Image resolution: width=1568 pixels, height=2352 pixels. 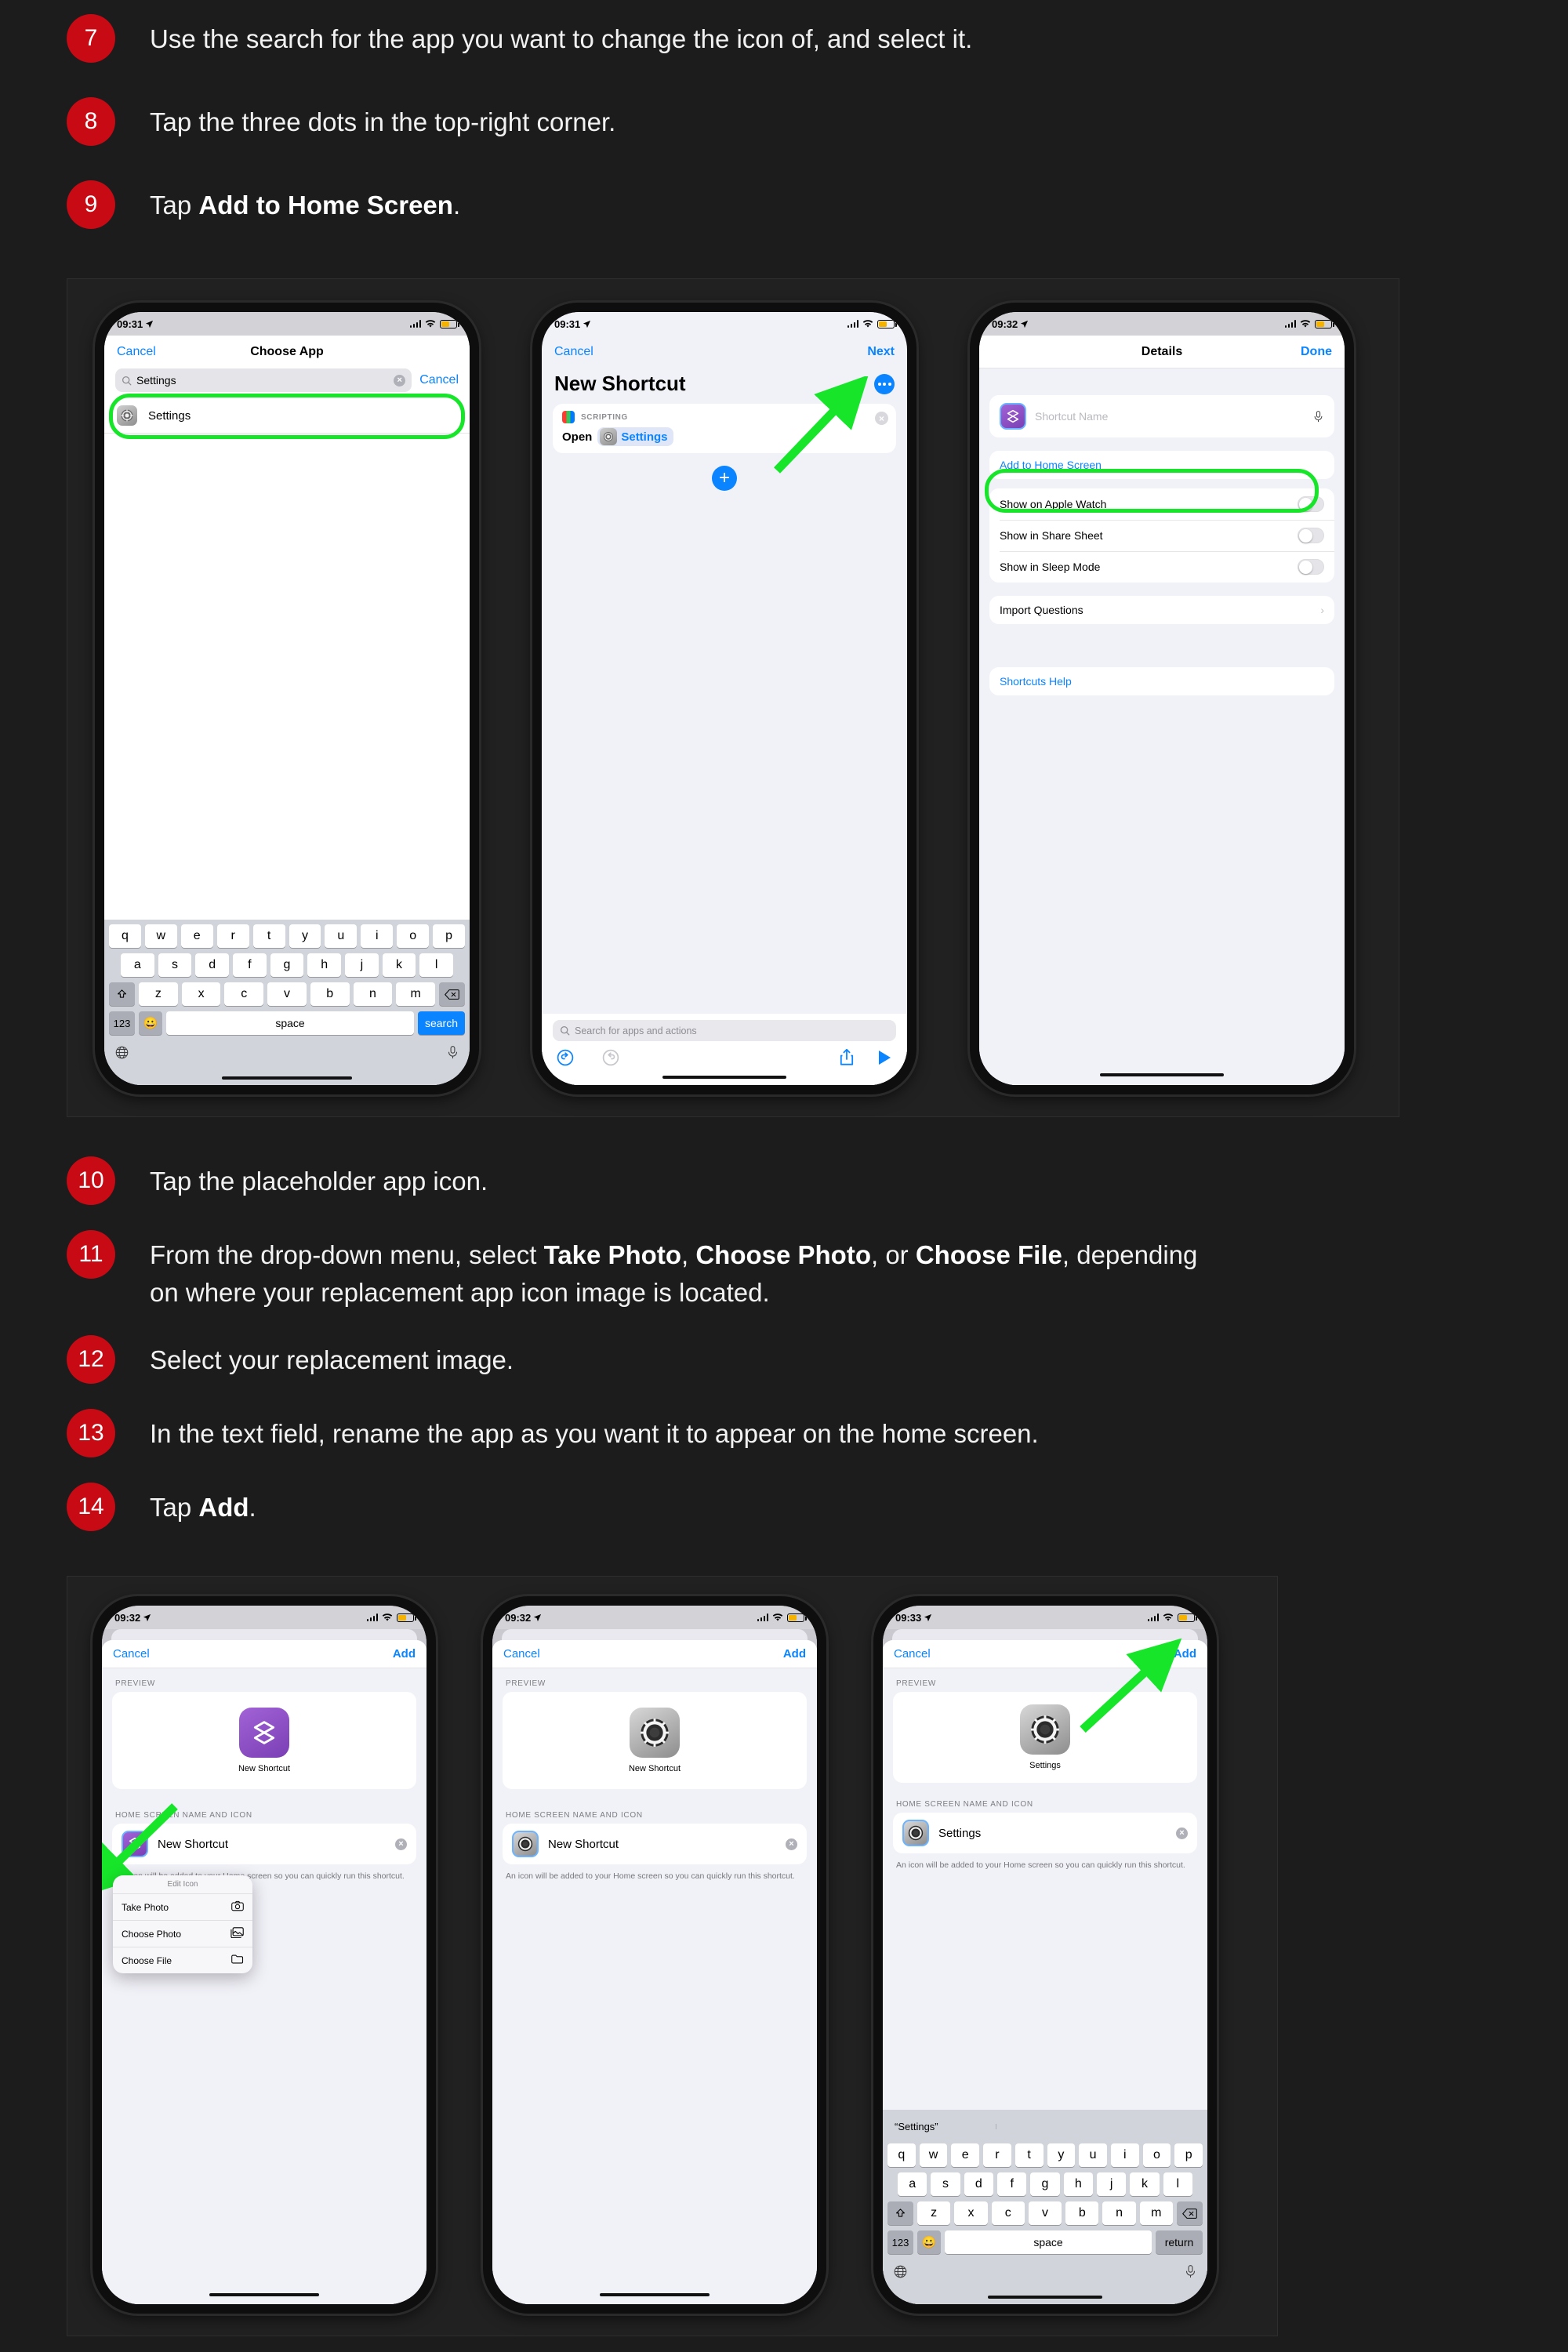 I want to click on home-screen-name-row: Settings ×, so click(x=1045, y=1833).